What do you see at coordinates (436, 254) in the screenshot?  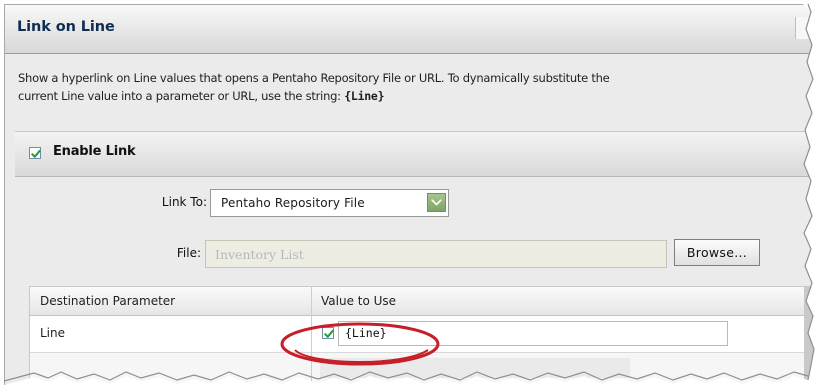 I see `file-field: Inventory List` at bounding box center [436, 254].